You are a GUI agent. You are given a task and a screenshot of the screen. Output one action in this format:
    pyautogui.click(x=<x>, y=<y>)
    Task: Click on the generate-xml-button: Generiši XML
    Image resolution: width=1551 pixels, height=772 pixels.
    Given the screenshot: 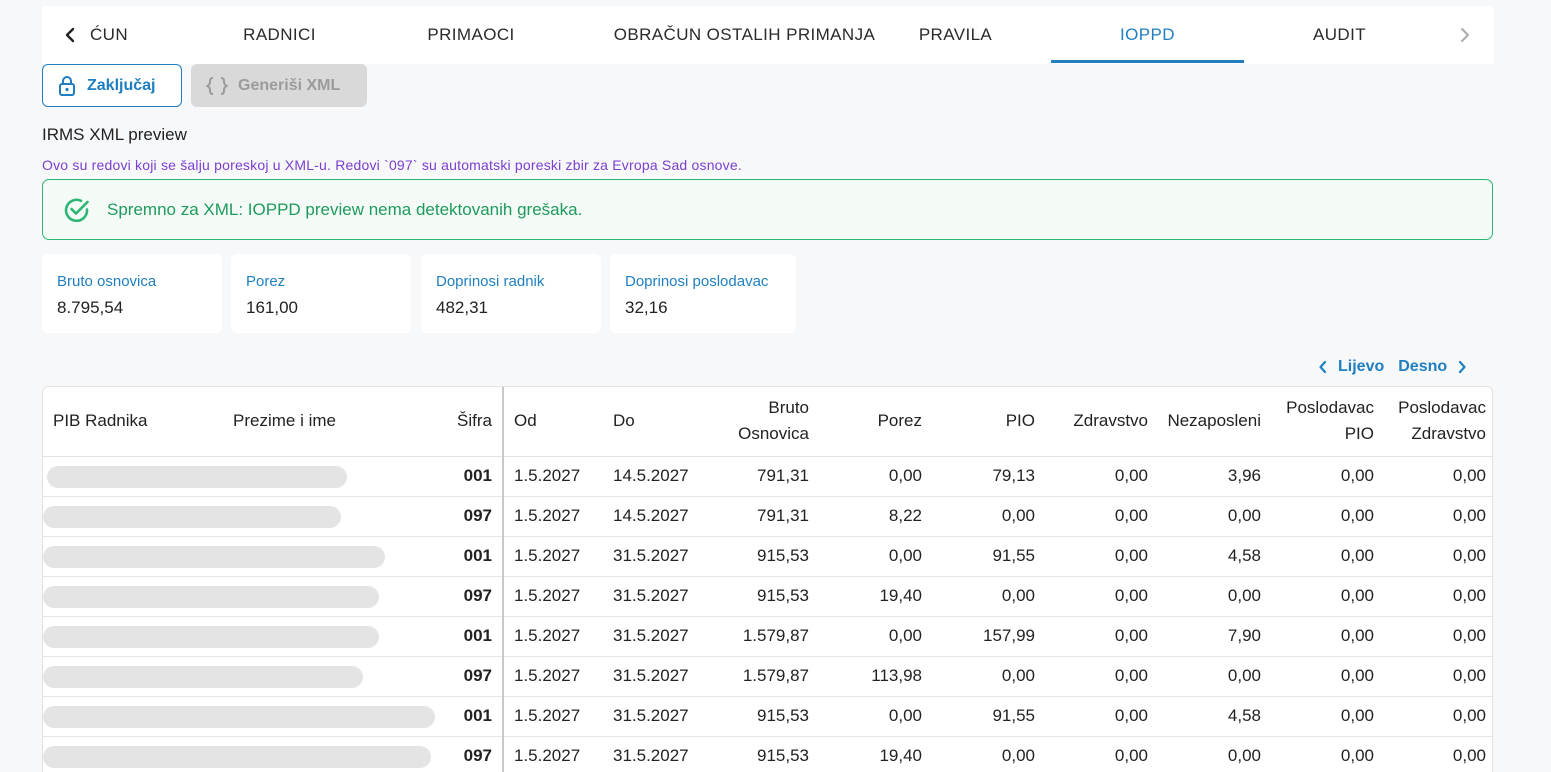 What is the action you would take?
    pyautogui.click(x=279, y=85)
    